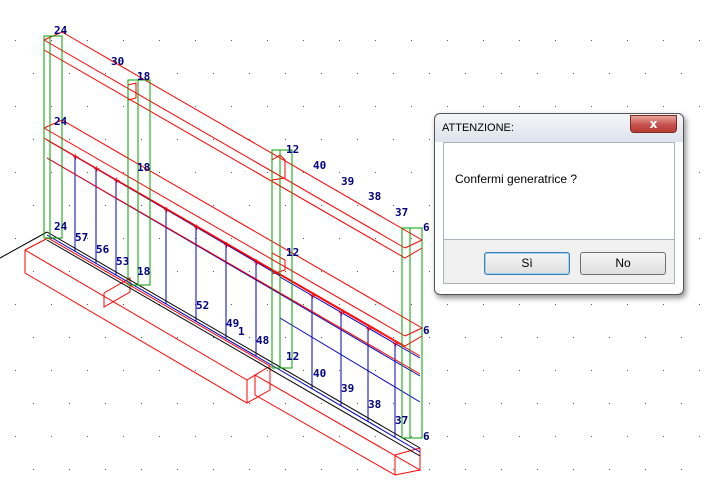 The width and height of the screenshot is (720, 488). Describe the element at coordinates (478, 128) in the screenshot. I see `dialog-title: ATTENZIONE:` at that location.